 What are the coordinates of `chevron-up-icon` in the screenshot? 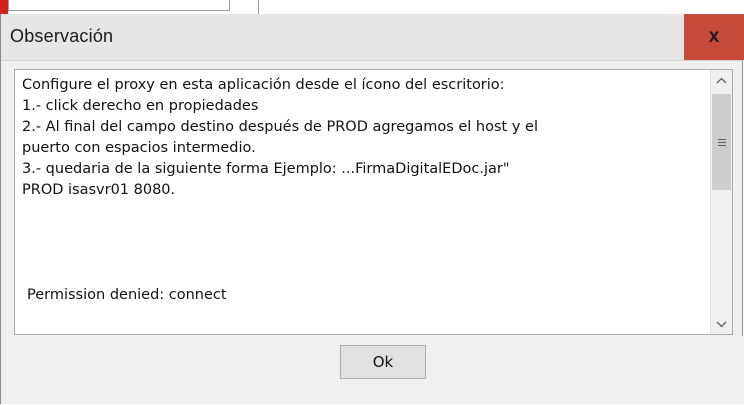 It's located at (721, 80).